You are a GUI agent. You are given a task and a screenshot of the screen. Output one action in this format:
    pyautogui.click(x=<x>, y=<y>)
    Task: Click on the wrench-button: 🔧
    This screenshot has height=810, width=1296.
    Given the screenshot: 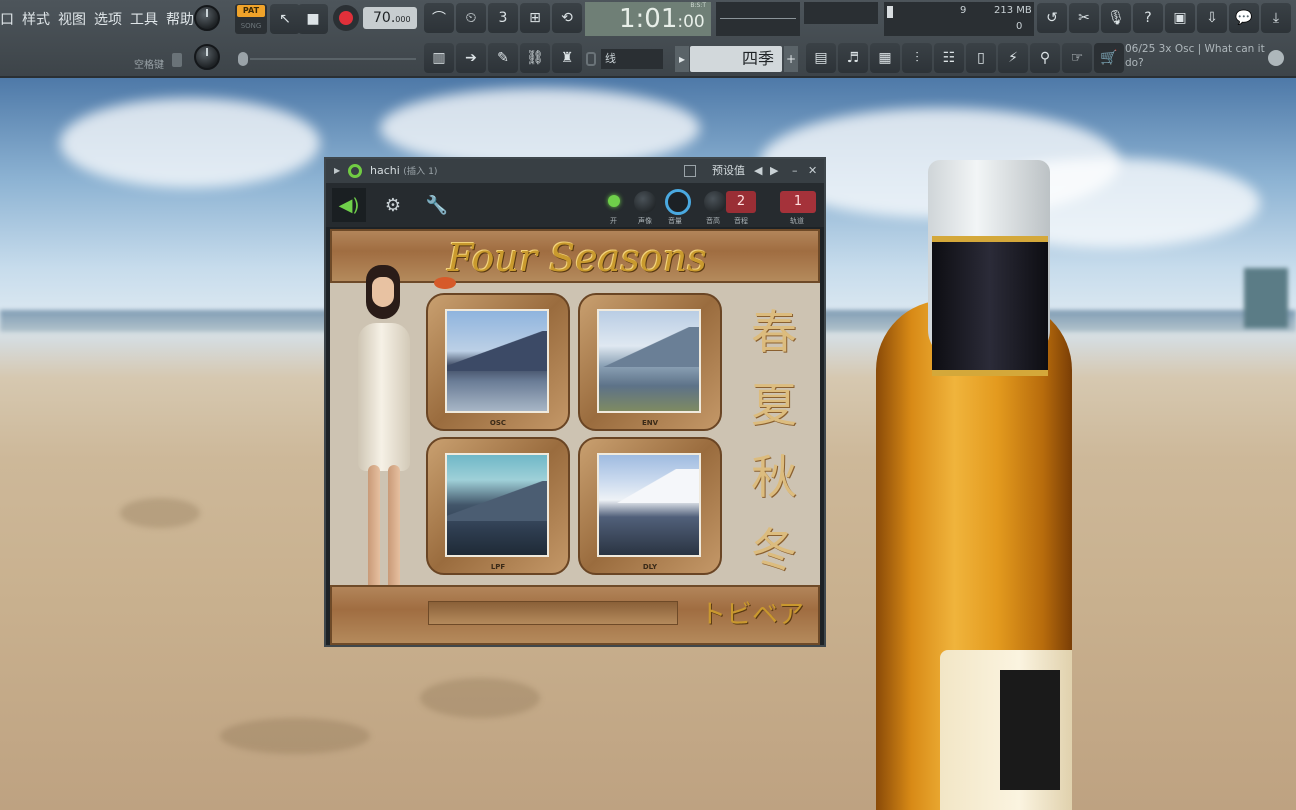 What is the action you would take?
    pyautogui.click(x=437, y=205)
    